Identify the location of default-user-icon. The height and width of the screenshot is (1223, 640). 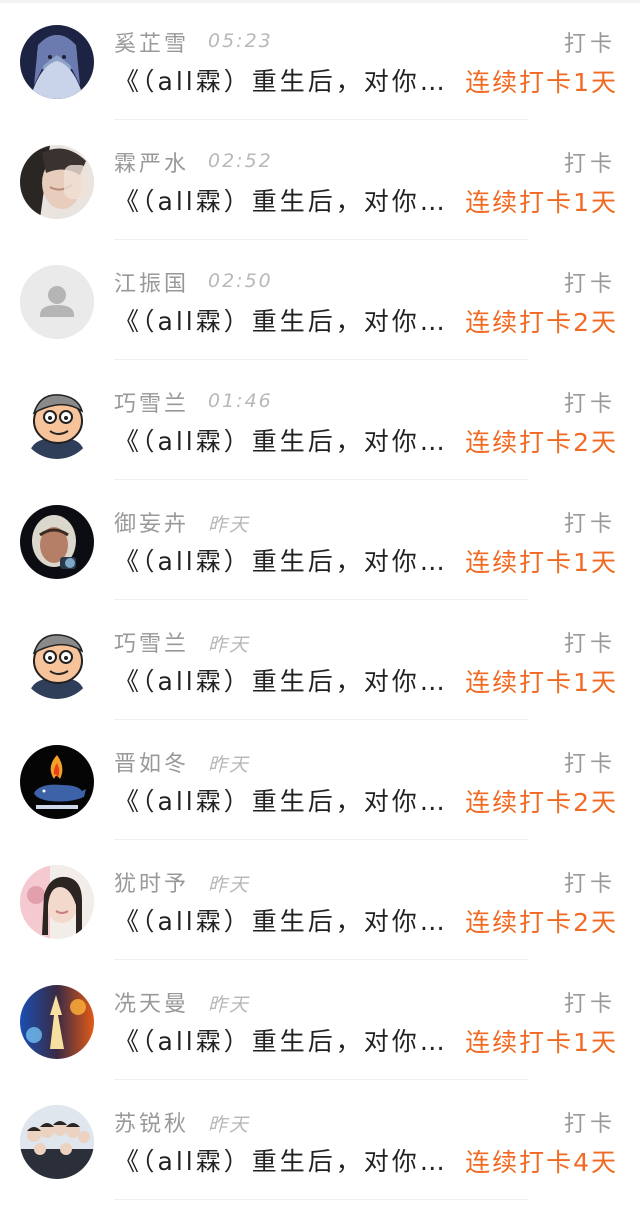
(57, 302).